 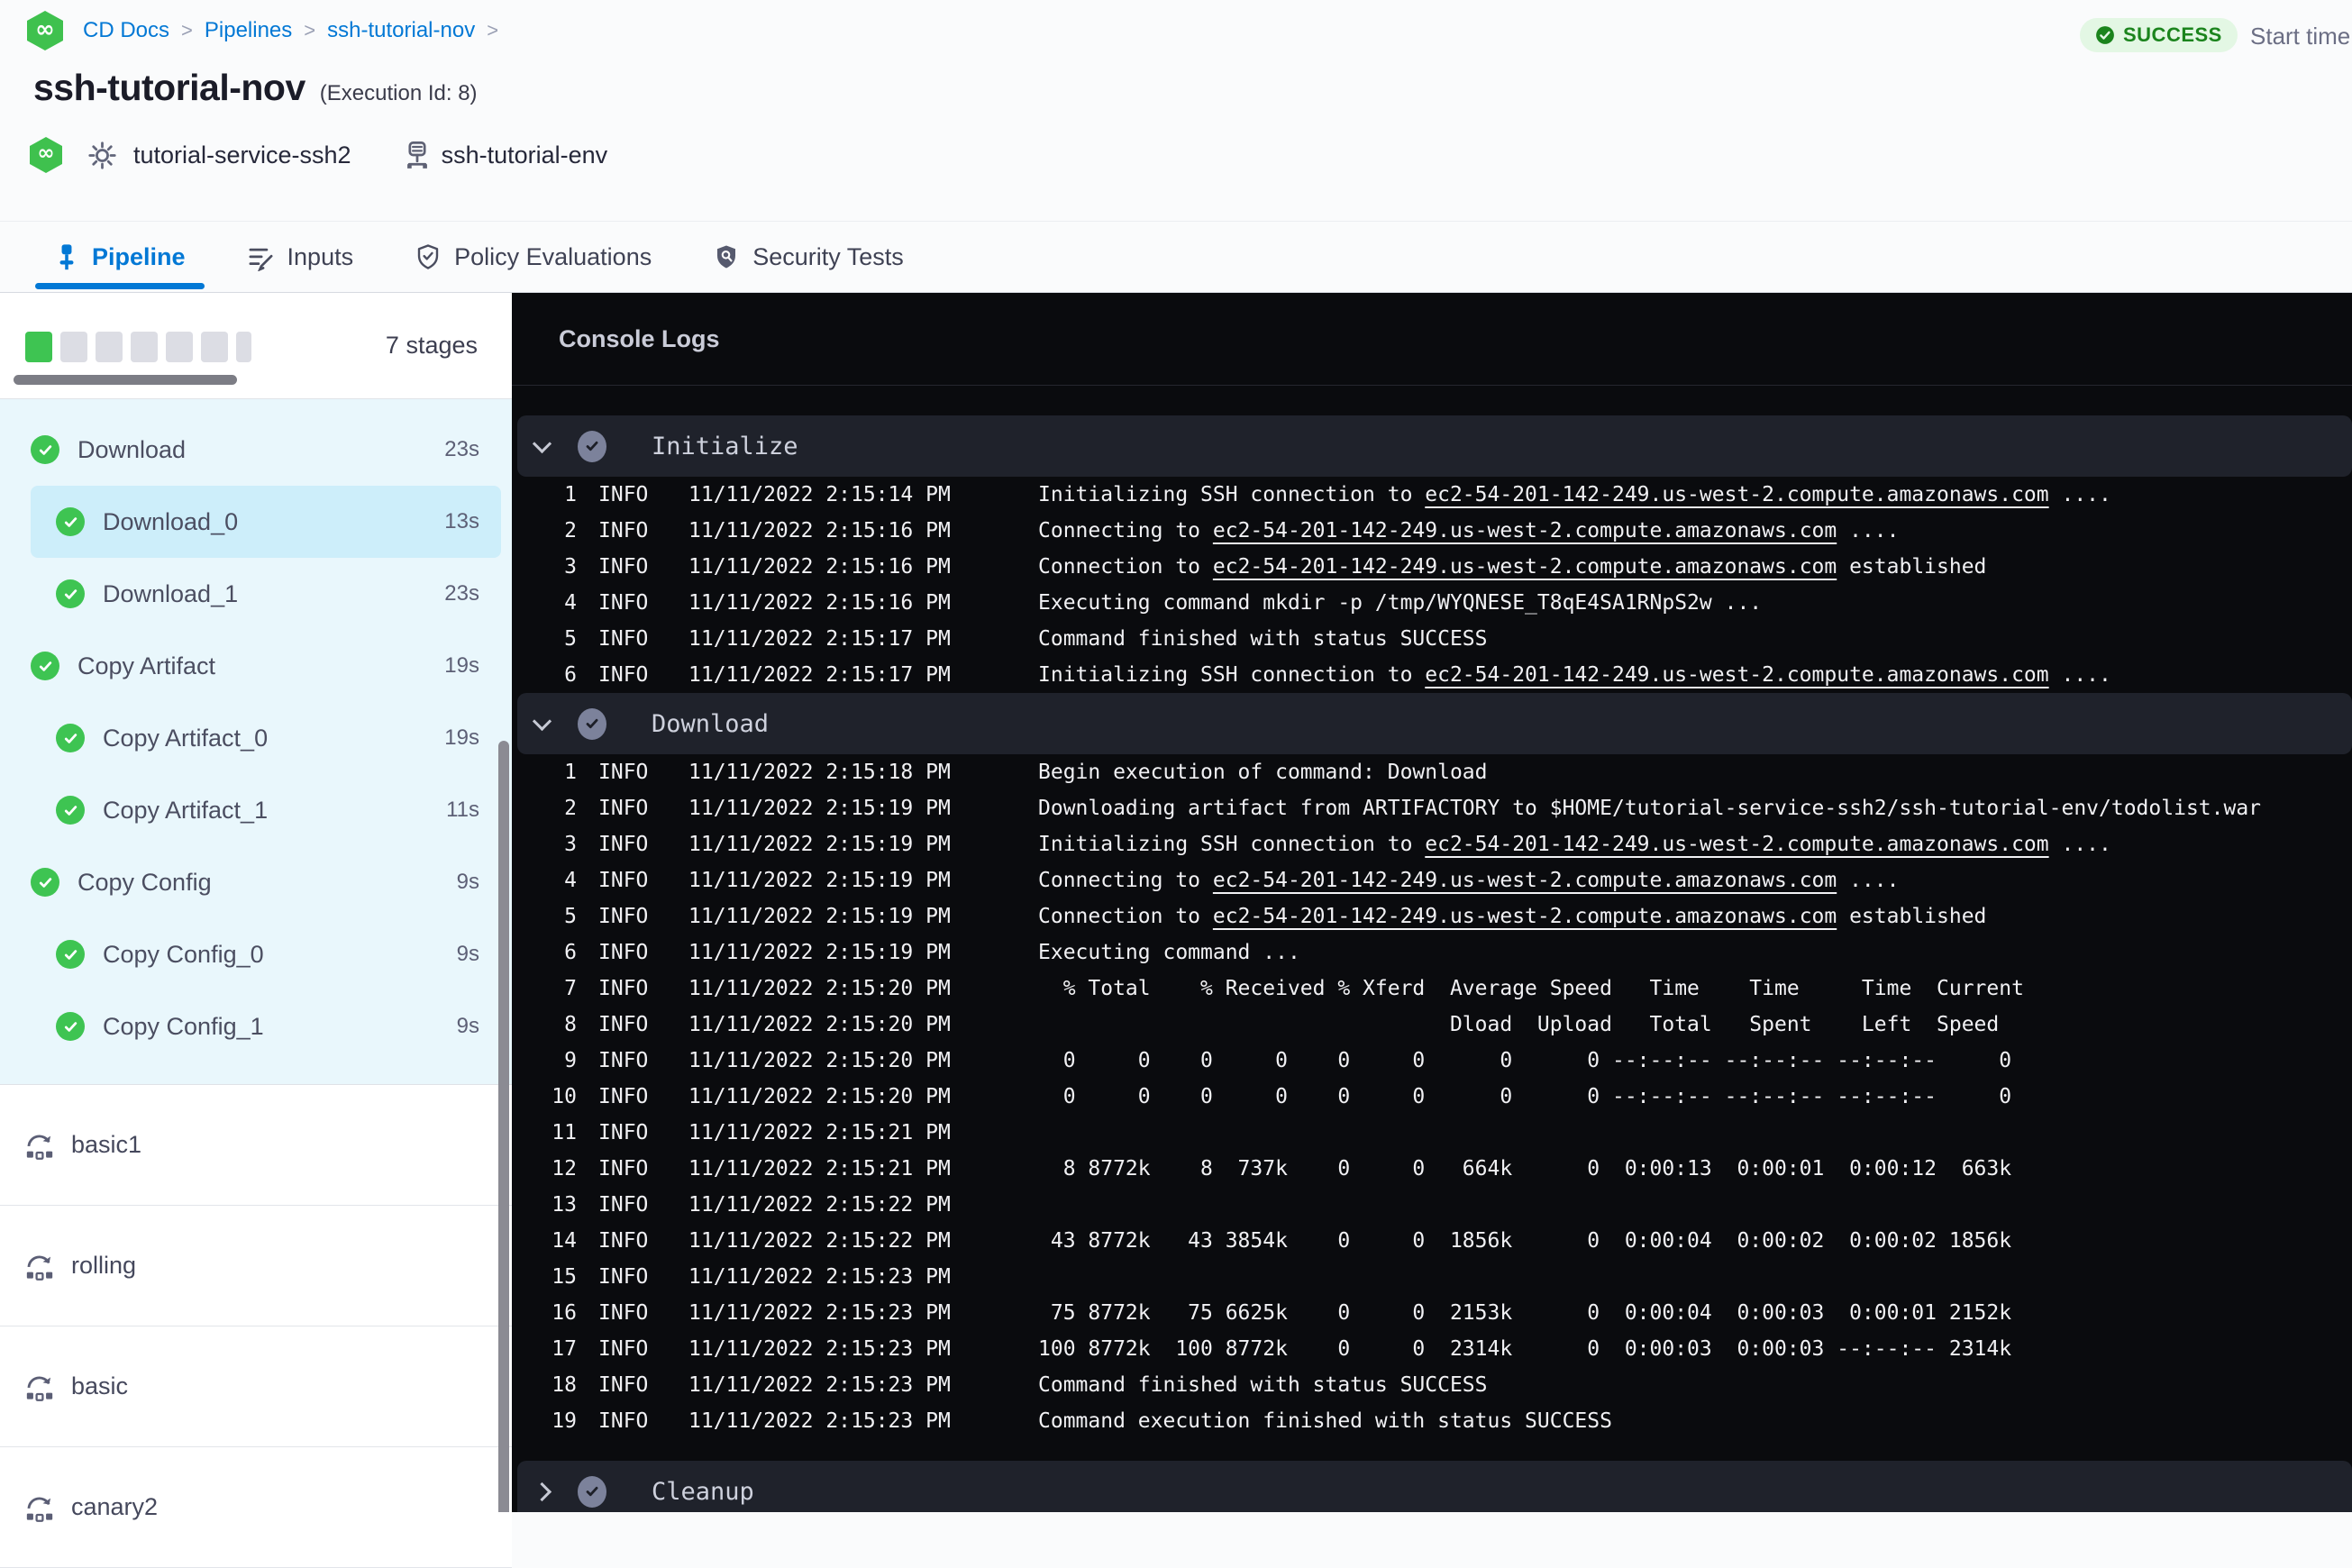 I want to click on breadcrumb-link-cd-docs: CD Docs, so click(x=126, y=30).